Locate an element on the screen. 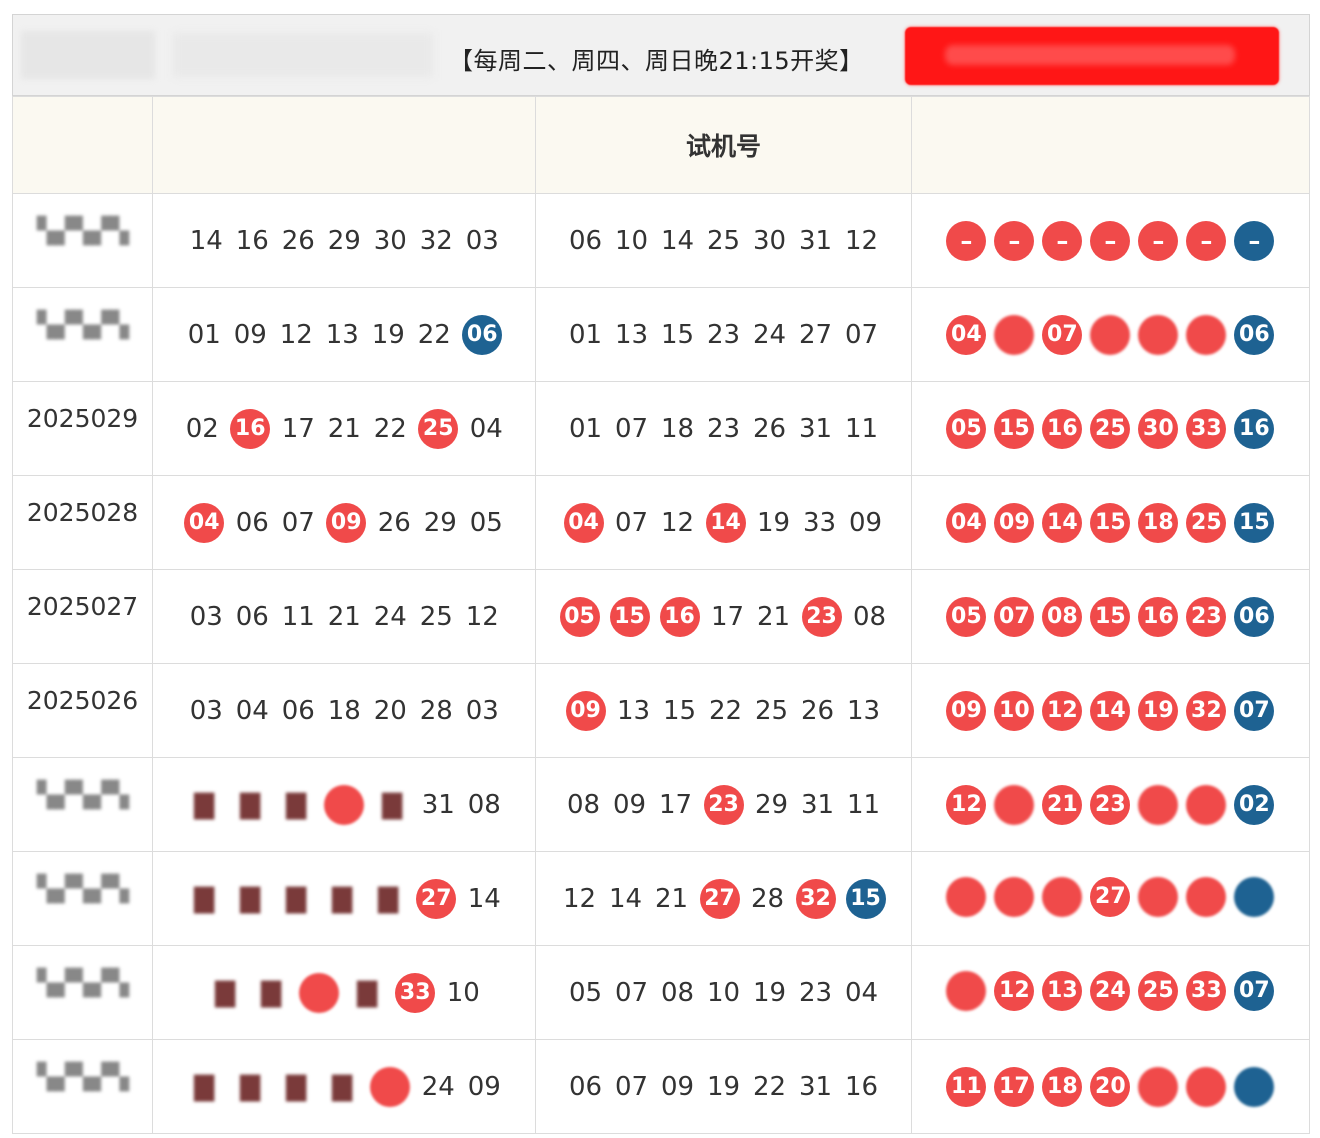 The width and height of the screenshot is (1320, 1138). test-numbers-cell: 09 13 15 22 25 26 13 is located at coordinates (723, 710).